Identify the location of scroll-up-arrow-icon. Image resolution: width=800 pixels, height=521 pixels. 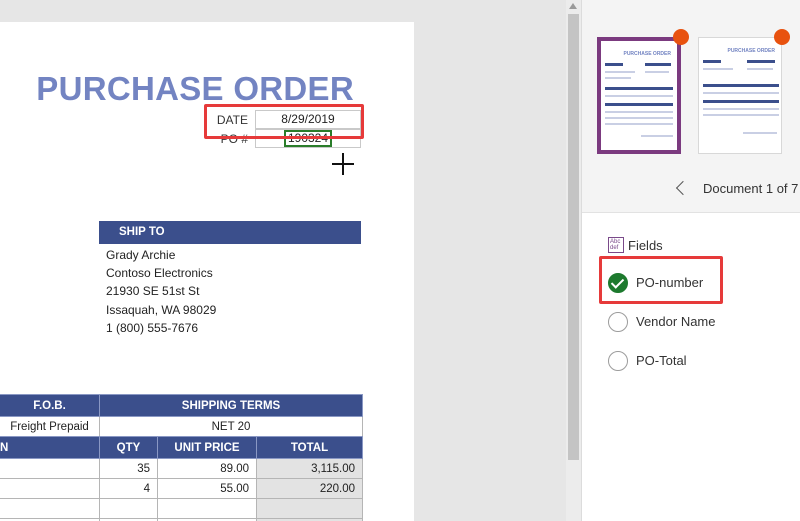
(573, 6).